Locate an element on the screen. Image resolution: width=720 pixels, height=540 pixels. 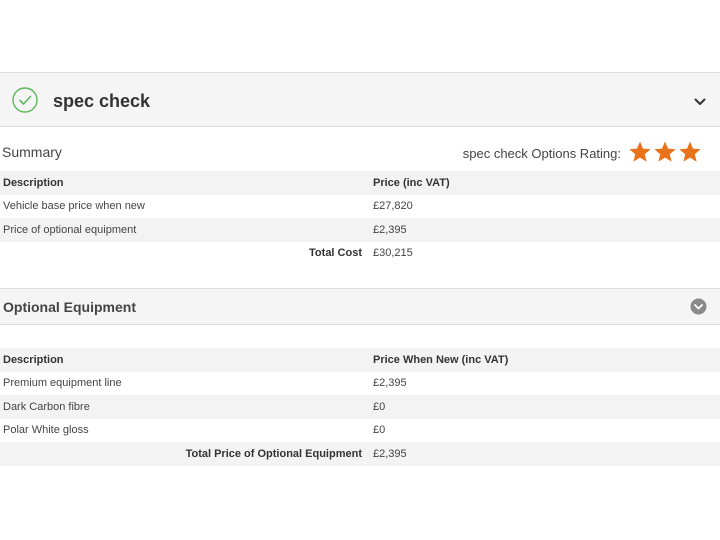
total-cost-label: Total Cost is located at coordinates (335, 253).